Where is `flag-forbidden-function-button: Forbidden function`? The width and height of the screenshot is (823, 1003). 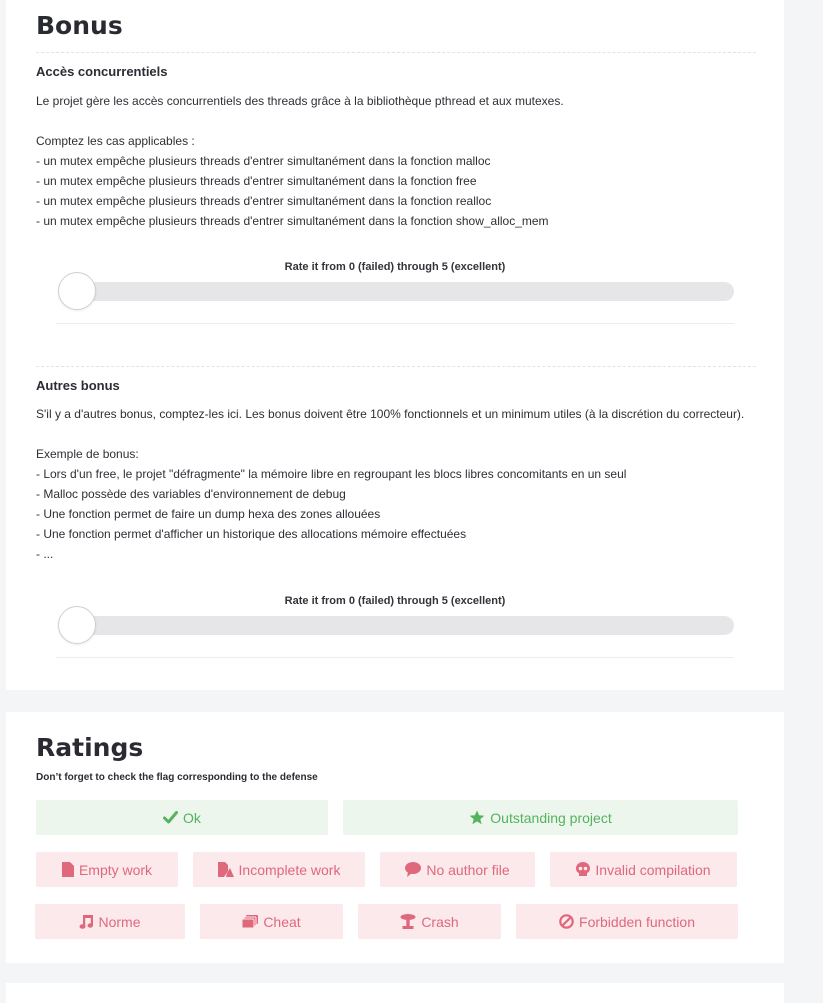
flag-forbidden-function-button: Forbidden function is located at coordinates (627, 921).